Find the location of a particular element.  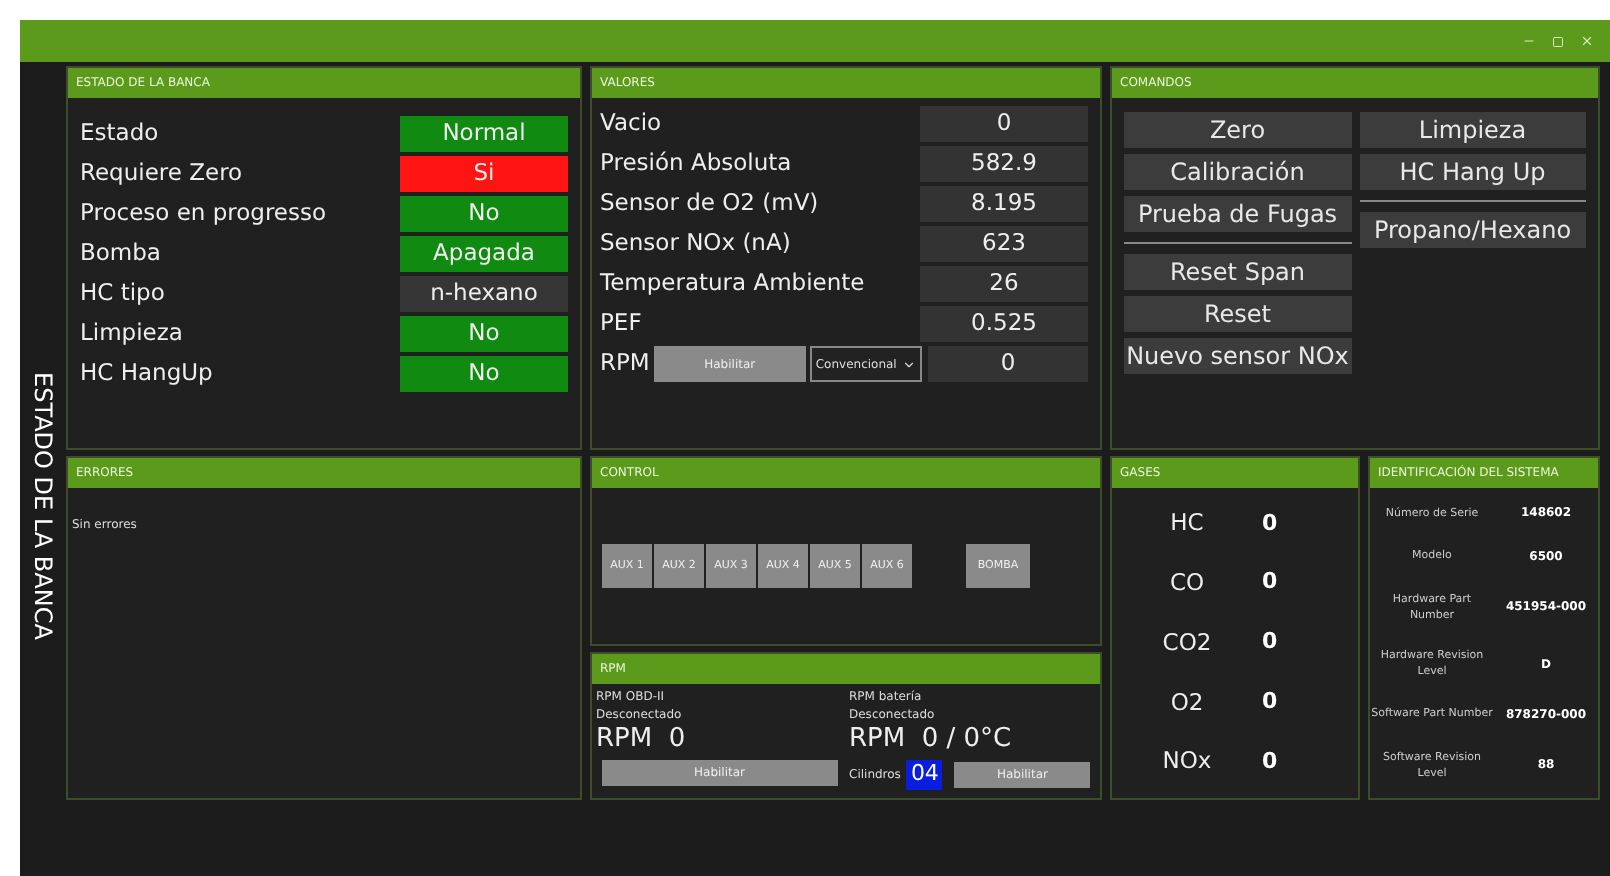

status-value: Apagada is located at coordinates (484, 254).